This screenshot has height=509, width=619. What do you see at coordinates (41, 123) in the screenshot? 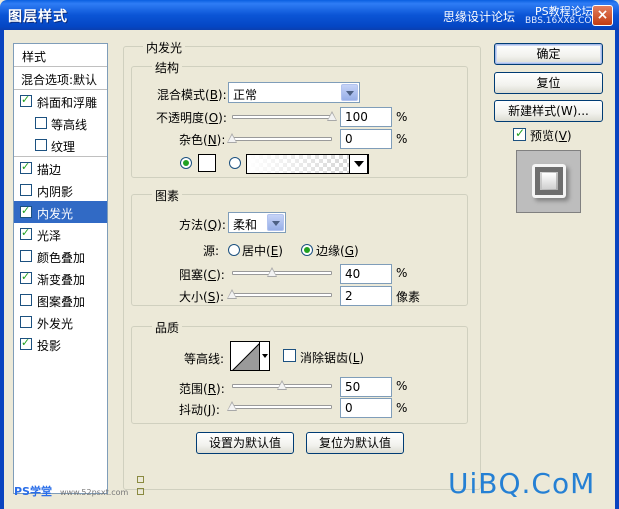
I see `contour-checkbox` at bounding box center [41, 123].